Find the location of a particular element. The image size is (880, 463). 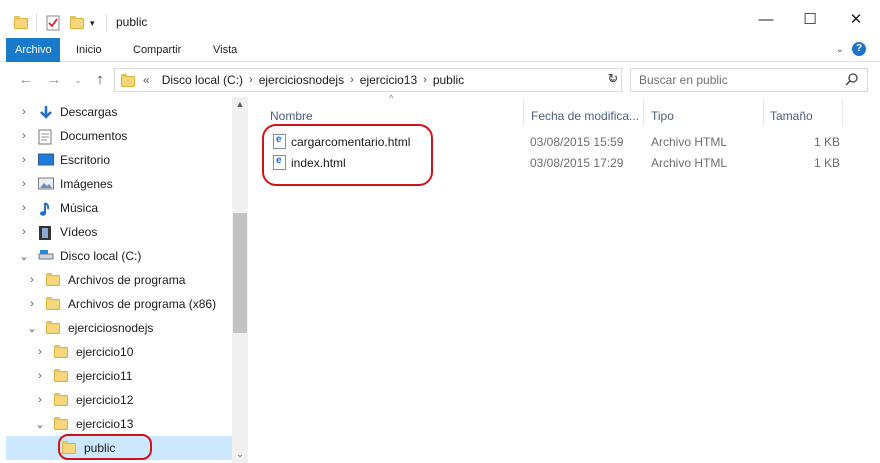

sidebar-item-archivos-de-programa: › Archivos de programa is located at coordinates (105, 280).